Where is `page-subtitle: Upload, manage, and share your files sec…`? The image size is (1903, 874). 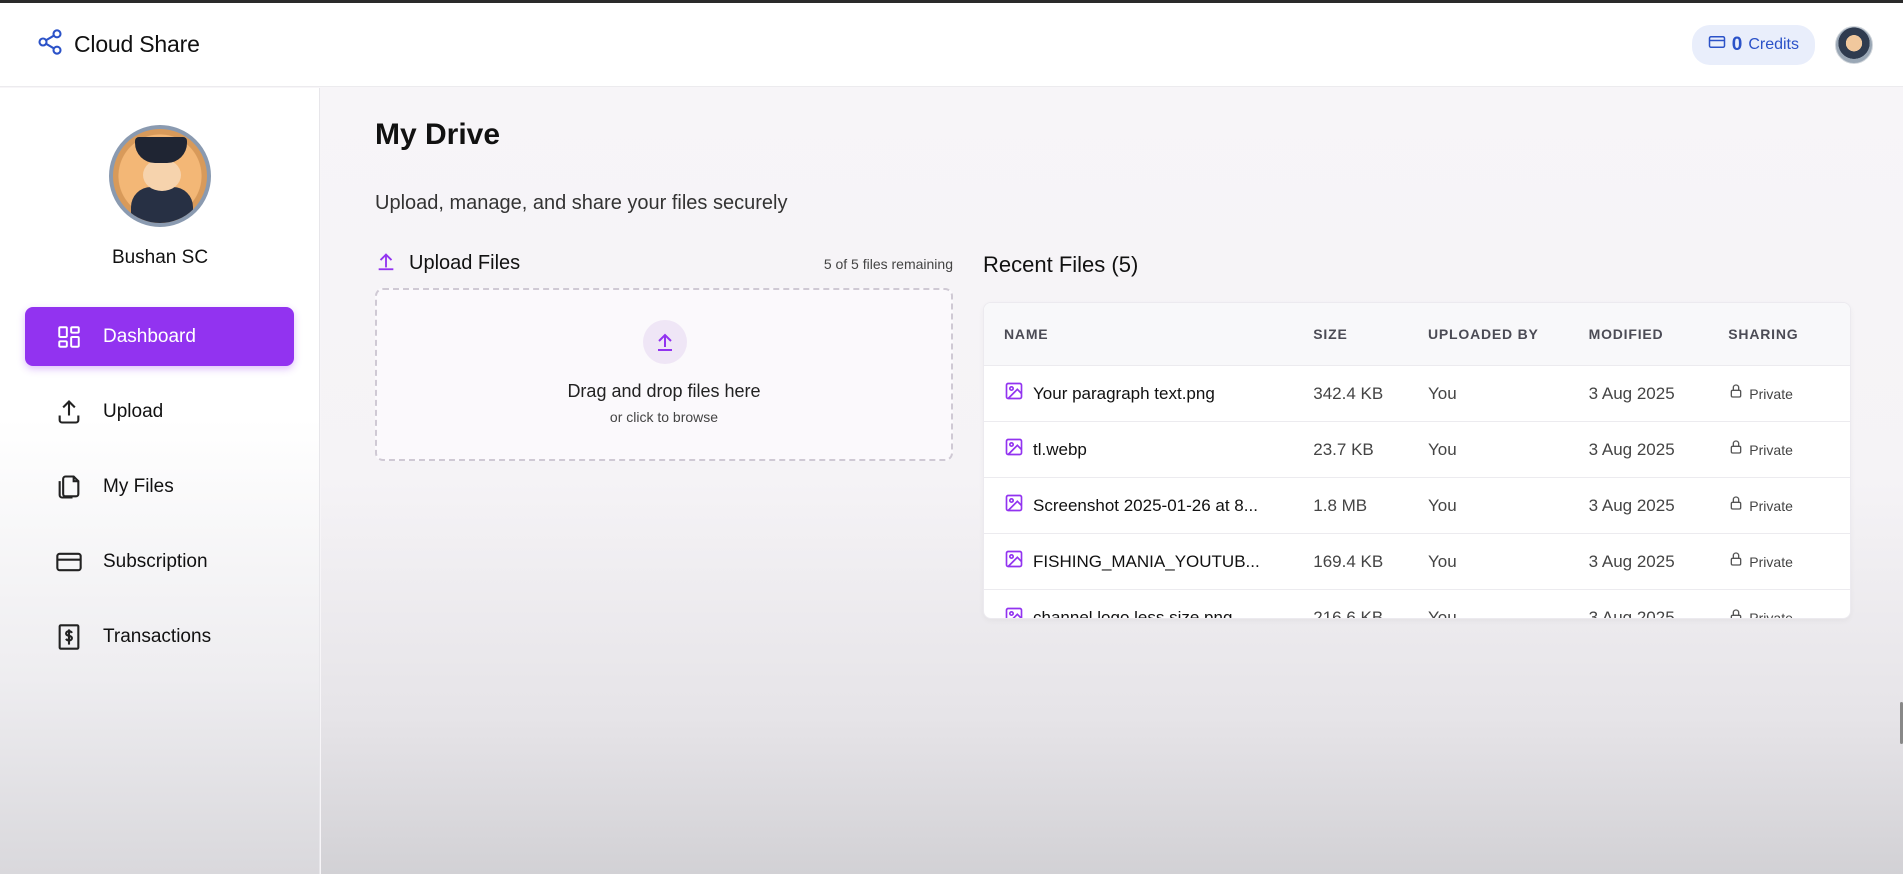 page-subtitle: Upload, manage, and share your files sec… is located at coordinates (581, 203).